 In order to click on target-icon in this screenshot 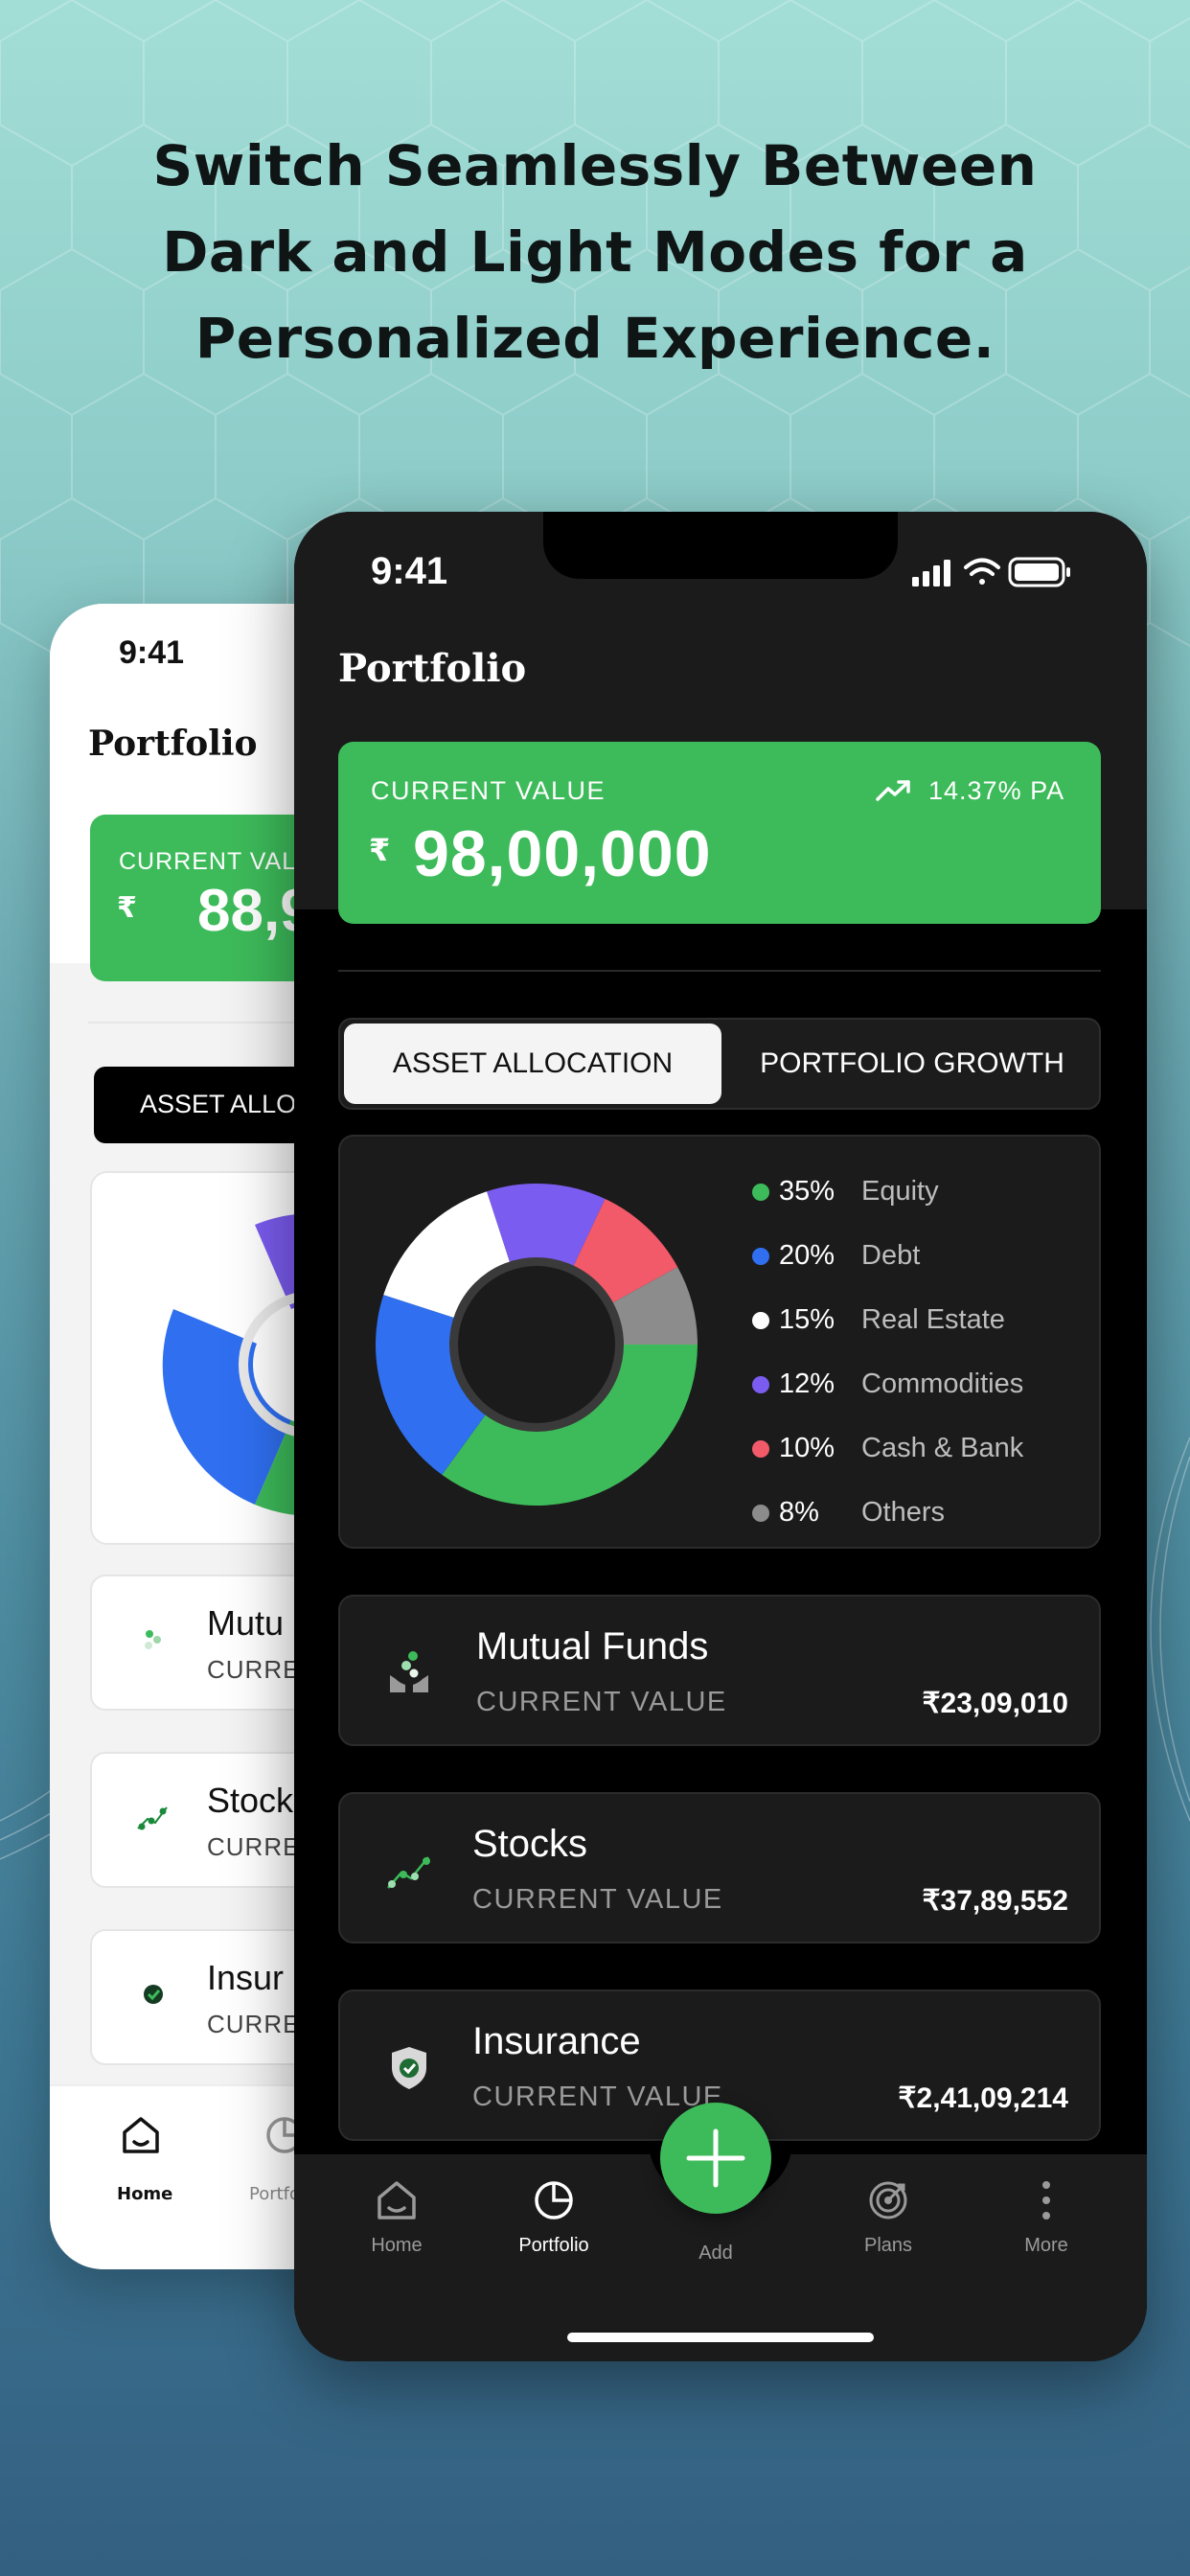, I will do `click(888, 2200)`.